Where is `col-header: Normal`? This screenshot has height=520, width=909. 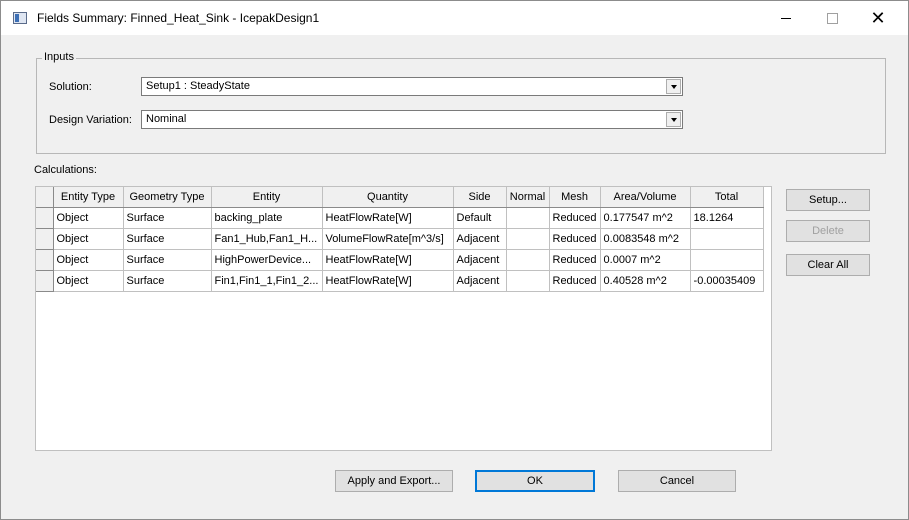
col-header: Normal is located at coordinates (528, 197).